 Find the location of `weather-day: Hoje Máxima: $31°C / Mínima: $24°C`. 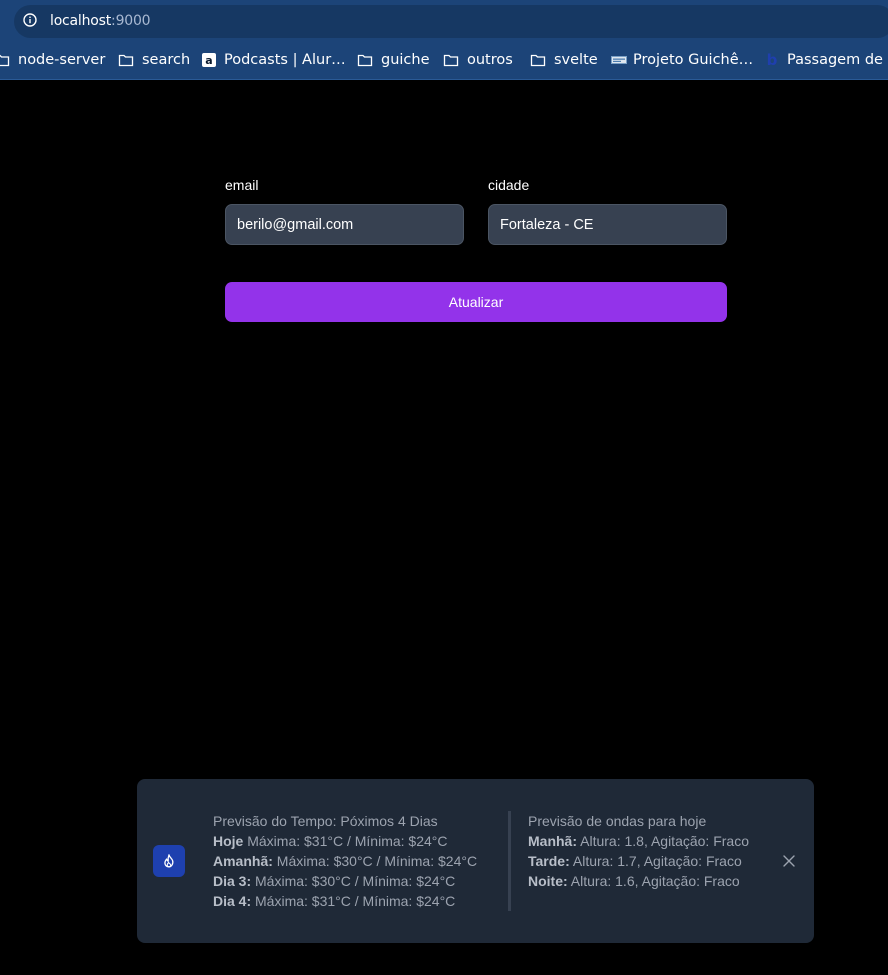

weather-day: Hoje Máxima: $31°C / Mínima: $24°C is located at coordinates (345, 841).